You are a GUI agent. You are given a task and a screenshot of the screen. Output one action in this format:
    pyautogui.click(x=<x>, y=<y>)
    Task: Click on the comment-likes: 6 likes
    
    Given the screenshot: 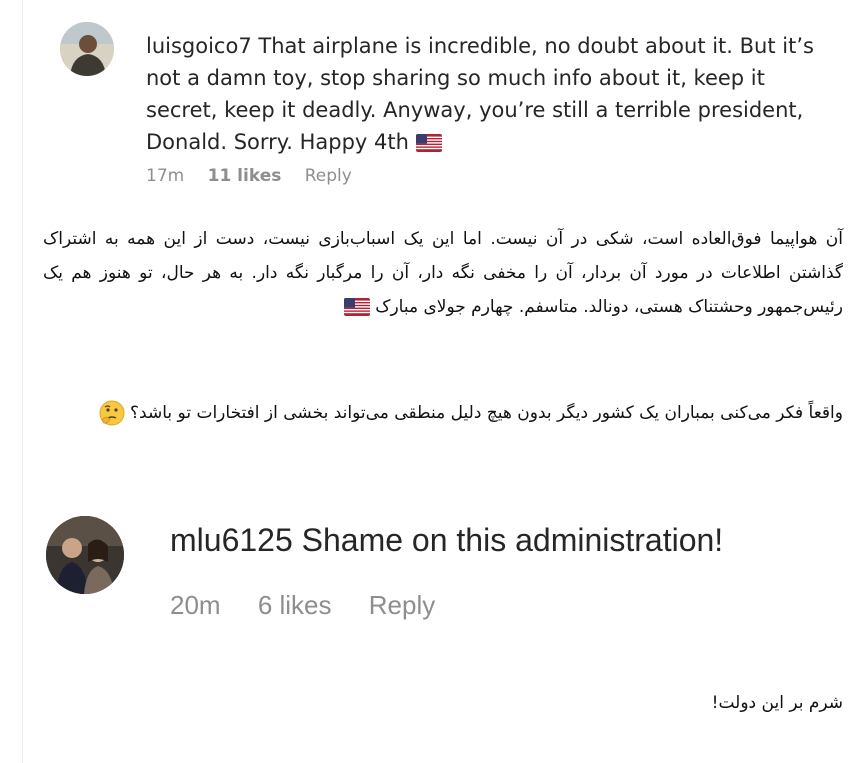 What is the action you would take?
    pyautogui.click(x=295, y=605)
    